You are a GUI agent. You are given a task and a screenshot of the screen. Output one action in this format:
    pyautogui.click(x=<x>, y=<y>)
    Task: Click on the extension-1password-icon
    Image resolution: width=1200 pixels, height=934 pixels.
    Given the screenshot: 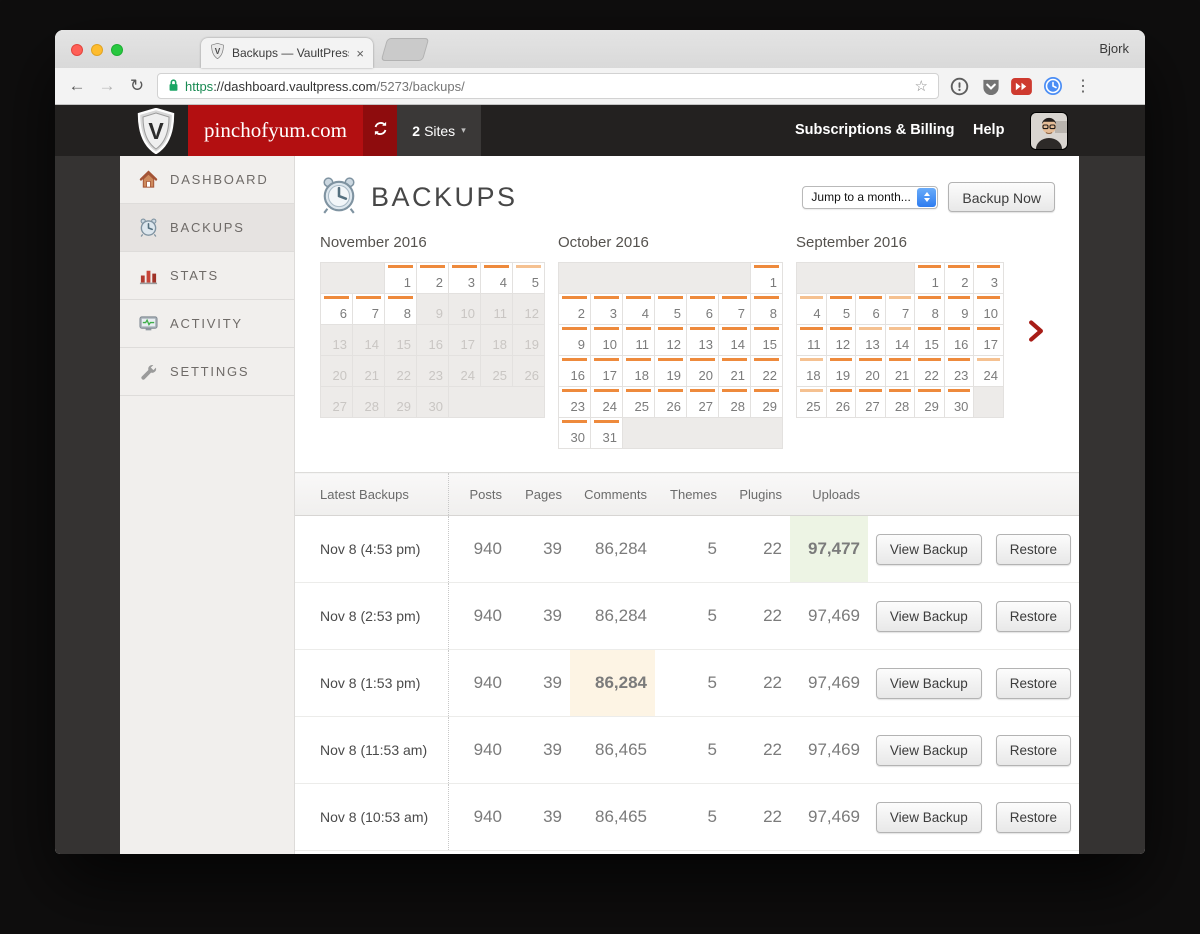 What is the action you would take?
    pyautogui.click(x=959, y=86)
    